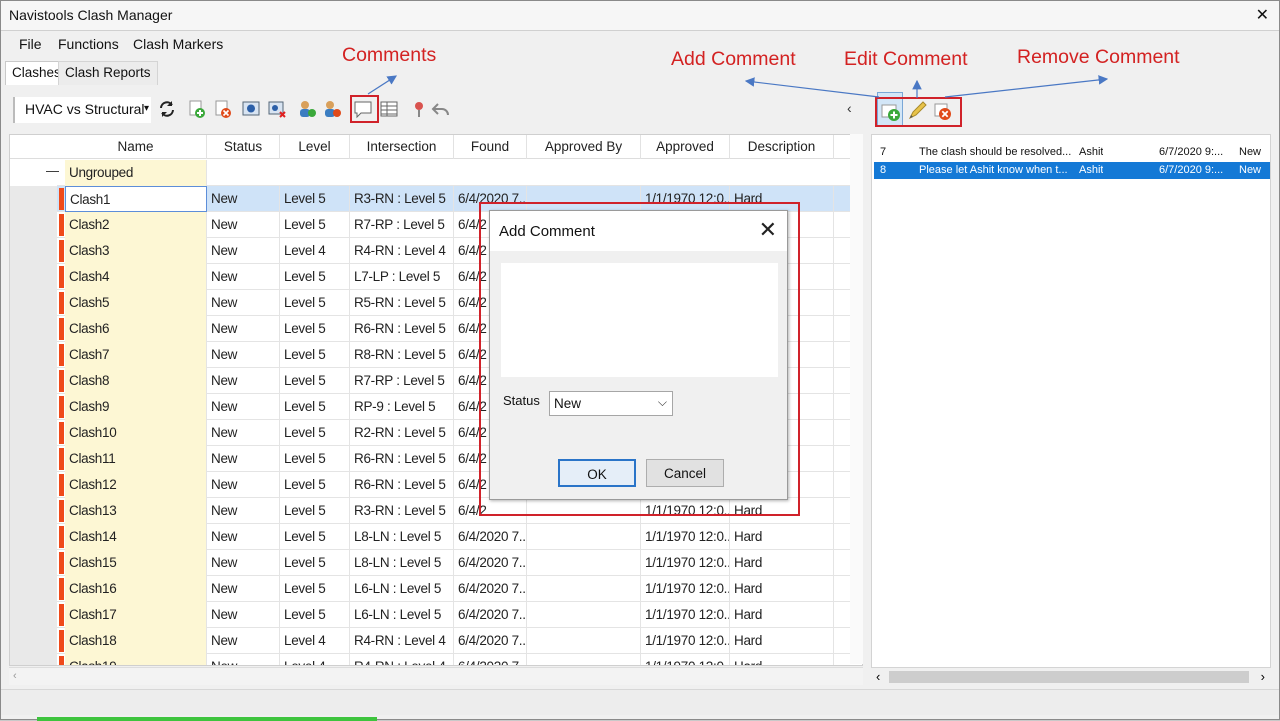  What do you see at coordinates (136, 537) in the screenshot?
I see `cell-name: Clash14` at bounding box center [136, 537].